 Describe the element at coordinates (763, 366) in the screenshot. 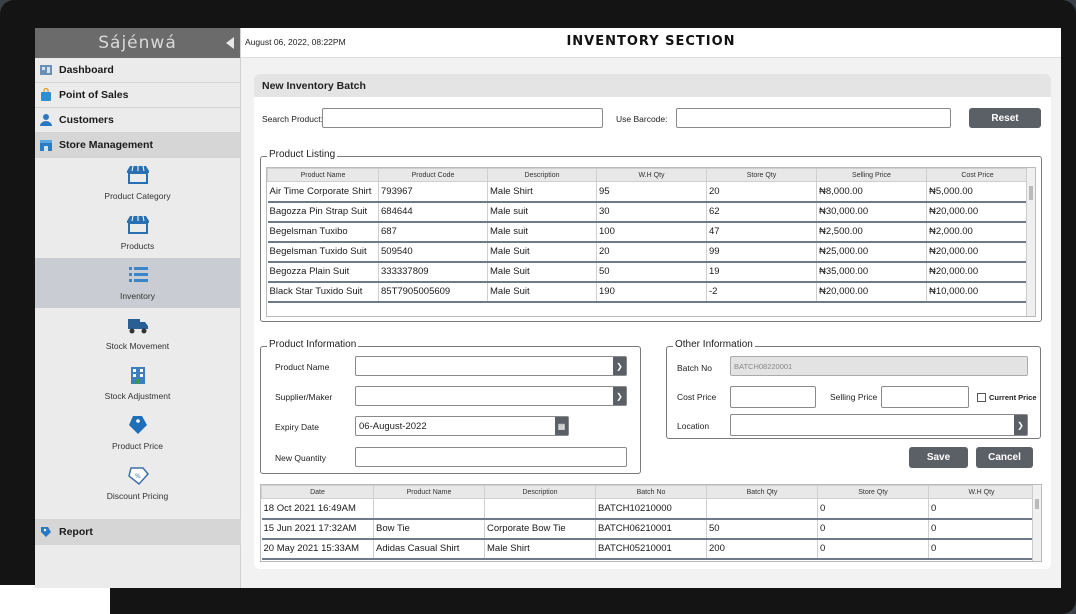

I see `batch-no-value: BATCH08220001` at that location.